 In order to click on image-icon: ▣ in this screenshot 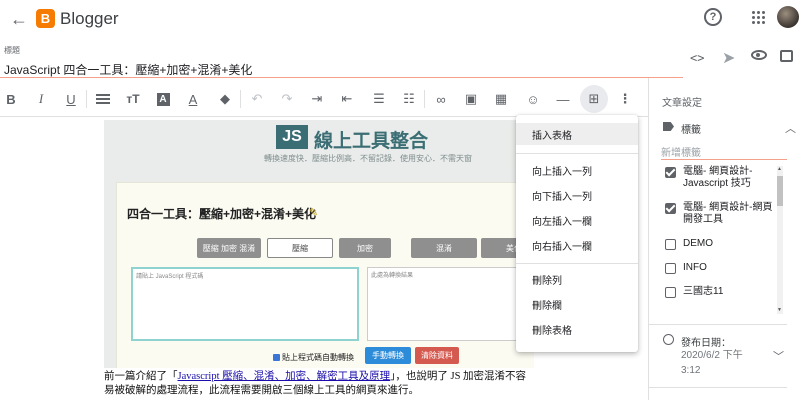, I will do `click(471, 99)`.